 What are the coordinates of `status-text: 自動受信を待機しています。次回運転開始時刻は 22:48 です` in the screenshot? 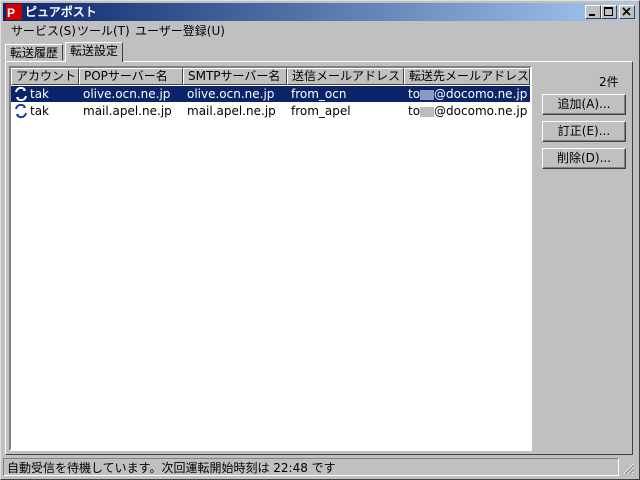 It's located at (311, 467).